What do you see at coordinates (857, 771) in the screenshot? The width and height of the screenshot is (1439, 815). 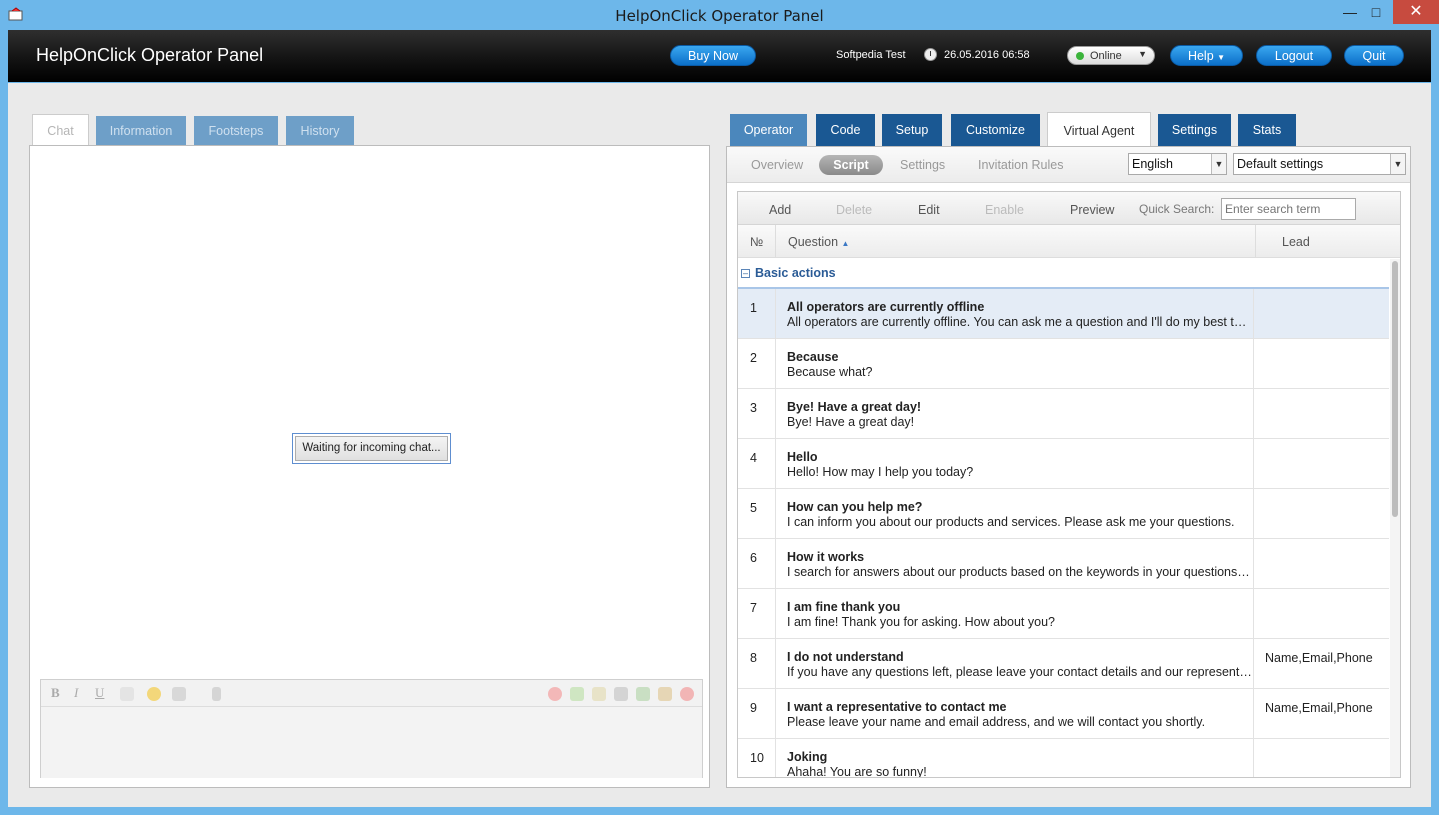 I see `row-answer: Ahaha! You are so funny!` at bounding box center [857, 771].